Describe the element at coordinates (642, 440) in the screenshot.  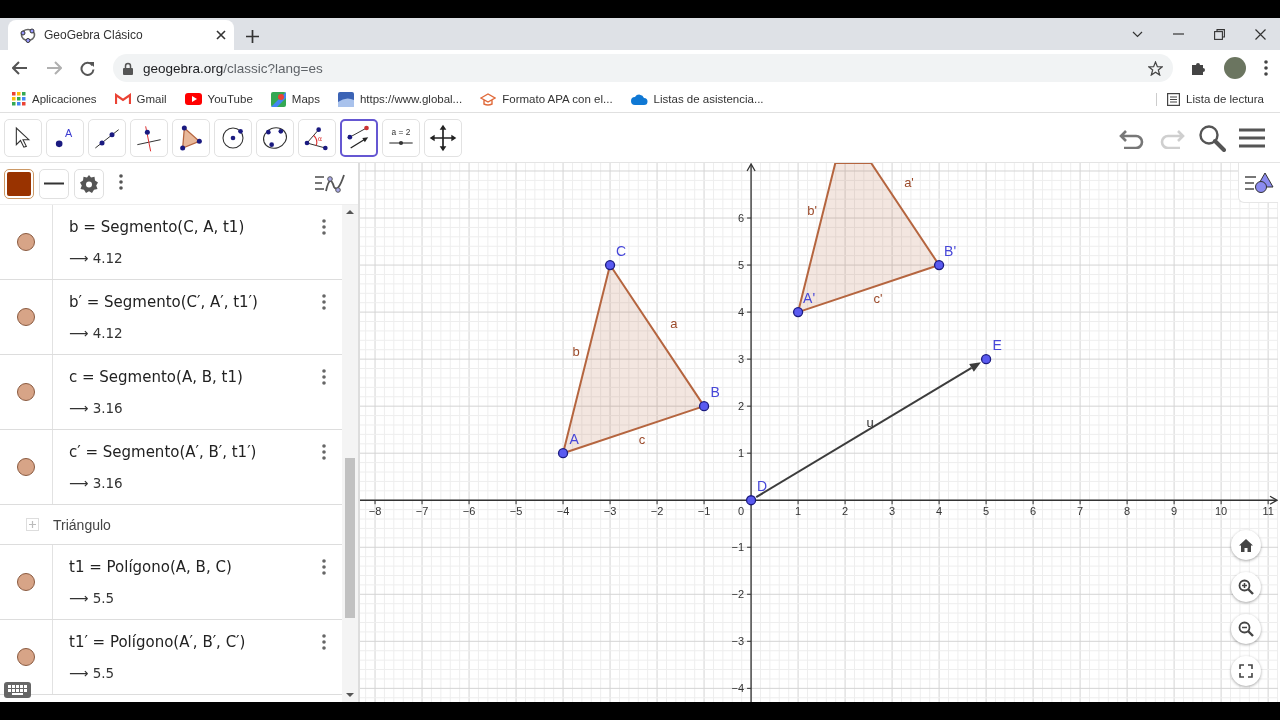
I see `segment-label: c` at that location.